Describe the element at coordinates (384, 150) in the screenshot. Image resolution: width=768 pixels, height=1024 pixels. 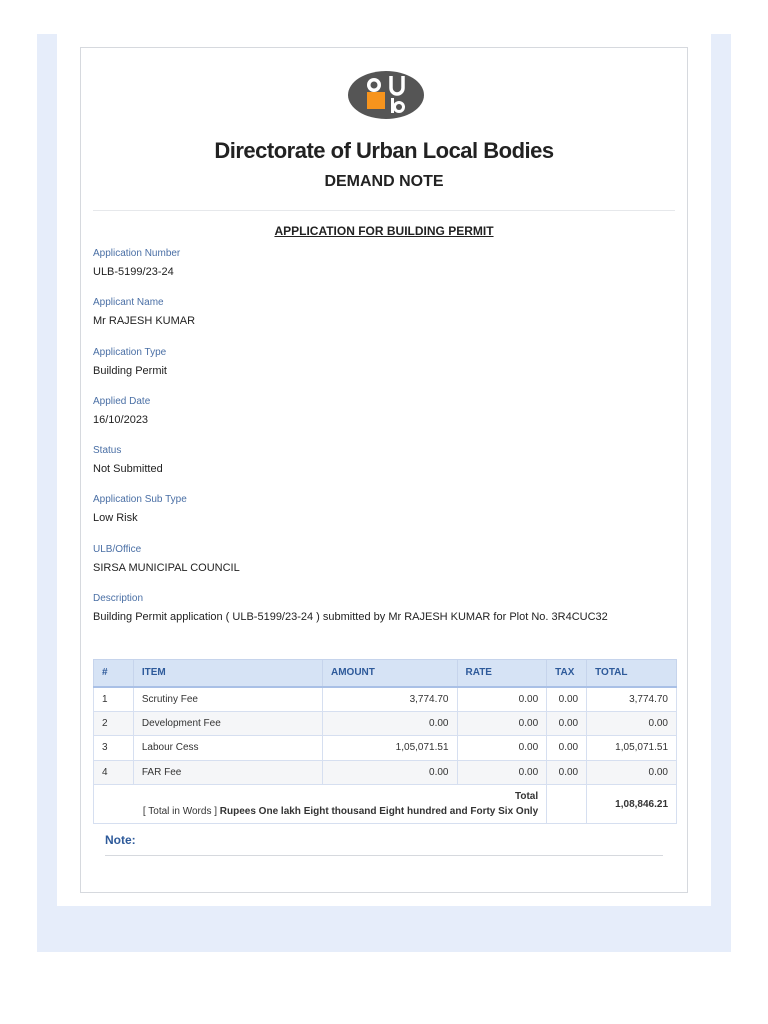
I see `page-title: Directorate of Urban Local Bodies` at that location.